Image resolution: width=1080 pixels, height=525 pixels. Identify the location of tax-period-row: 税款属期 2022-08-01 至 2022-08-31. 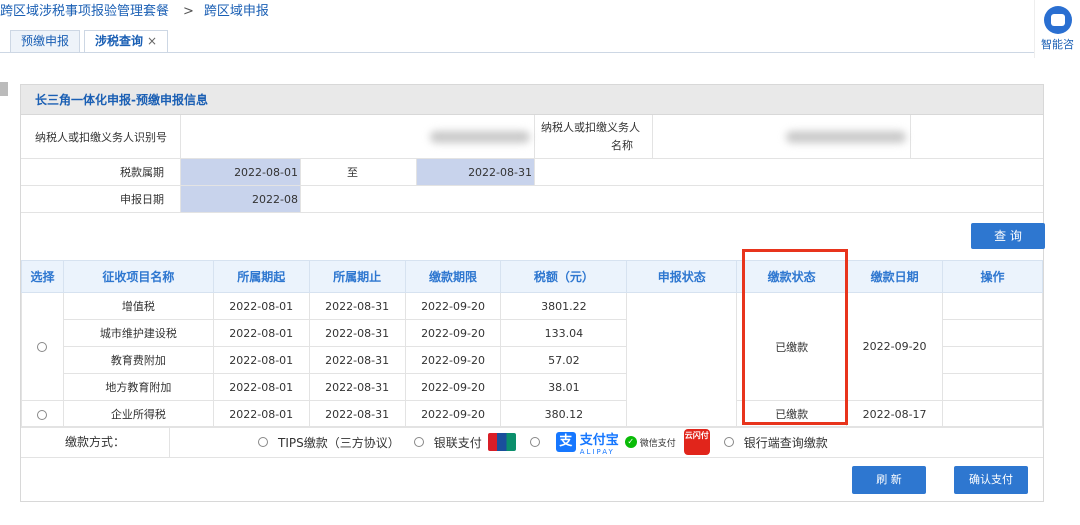
(532, 172).